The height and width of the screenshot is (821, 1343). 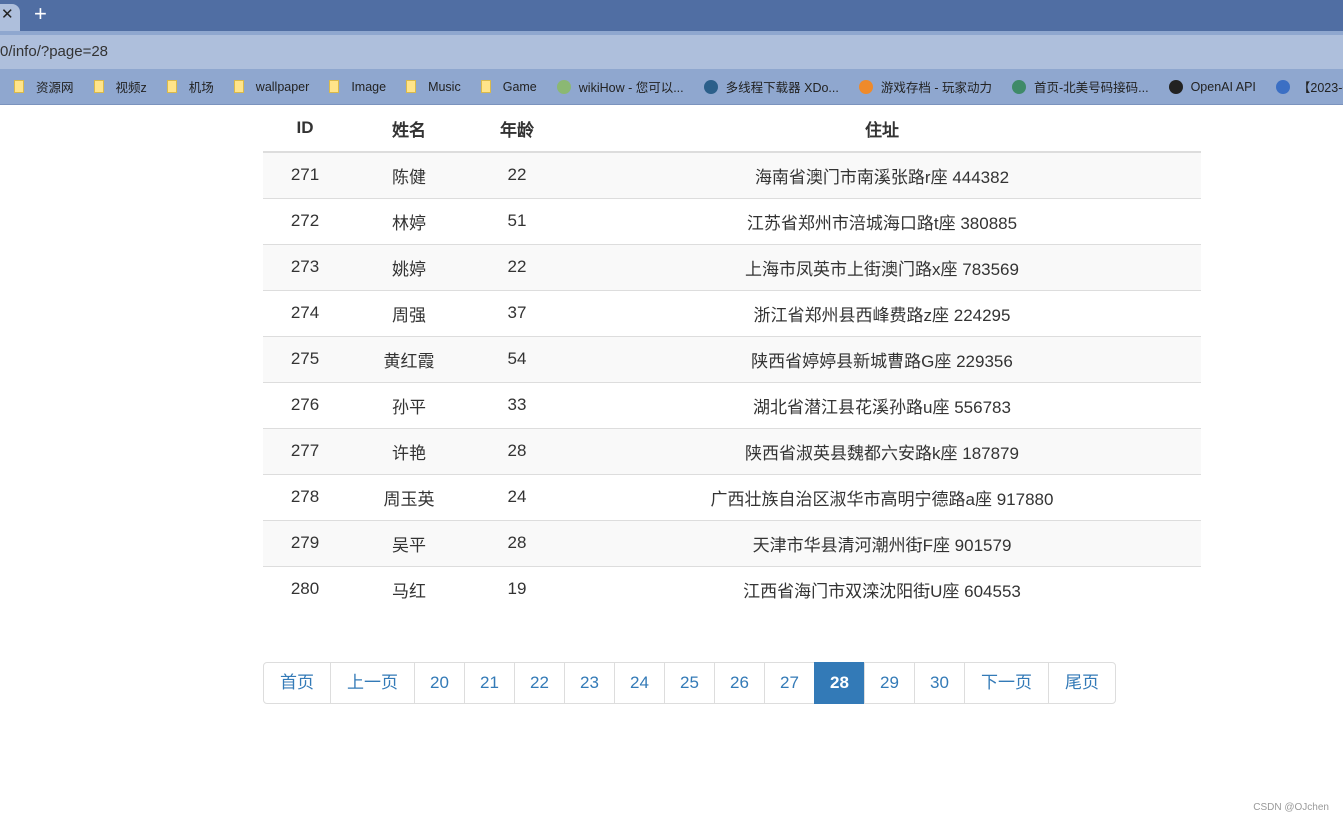 What do you see at coordinates (882, 266) in the screenshot?
I see `table-cell: 上海市凤英市上街澳门路x座 783569` at bounding box center [882, 266].